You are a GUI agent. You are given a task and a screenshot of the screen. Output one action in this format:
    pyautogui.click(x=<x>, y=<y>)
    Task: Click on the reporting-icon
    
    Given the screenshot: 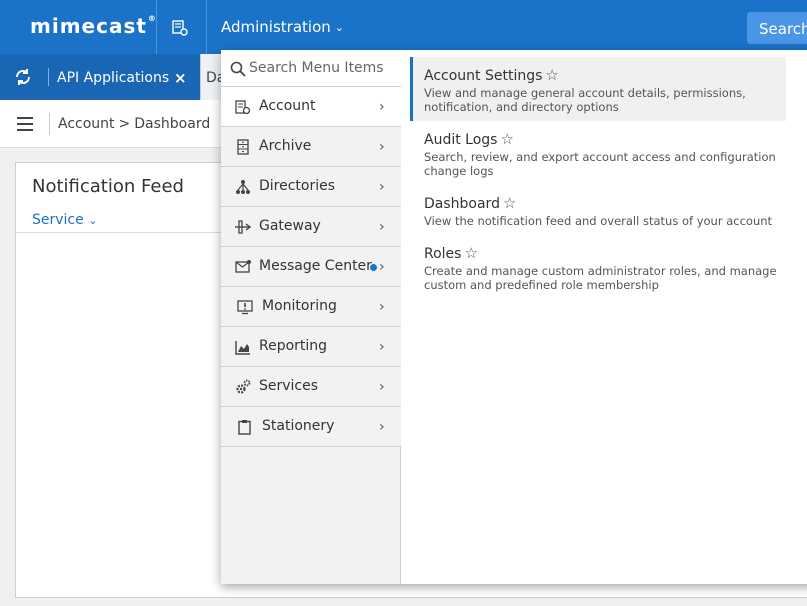 What is the action you would take?
    pyautogui.click(x=242, y=348)
    